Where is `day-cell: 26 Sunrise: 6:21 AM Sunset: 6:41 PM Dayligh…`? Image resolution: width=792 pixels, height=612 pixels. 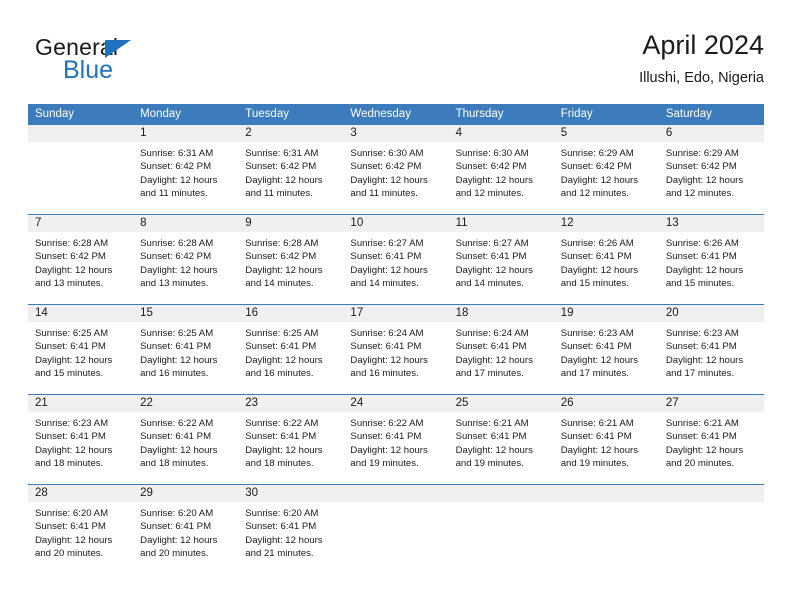
day-cell: 26 Sunrise: 6:21 AM Sunset: 6:41 PM Dayligh… is located at coordinates (606, 439).